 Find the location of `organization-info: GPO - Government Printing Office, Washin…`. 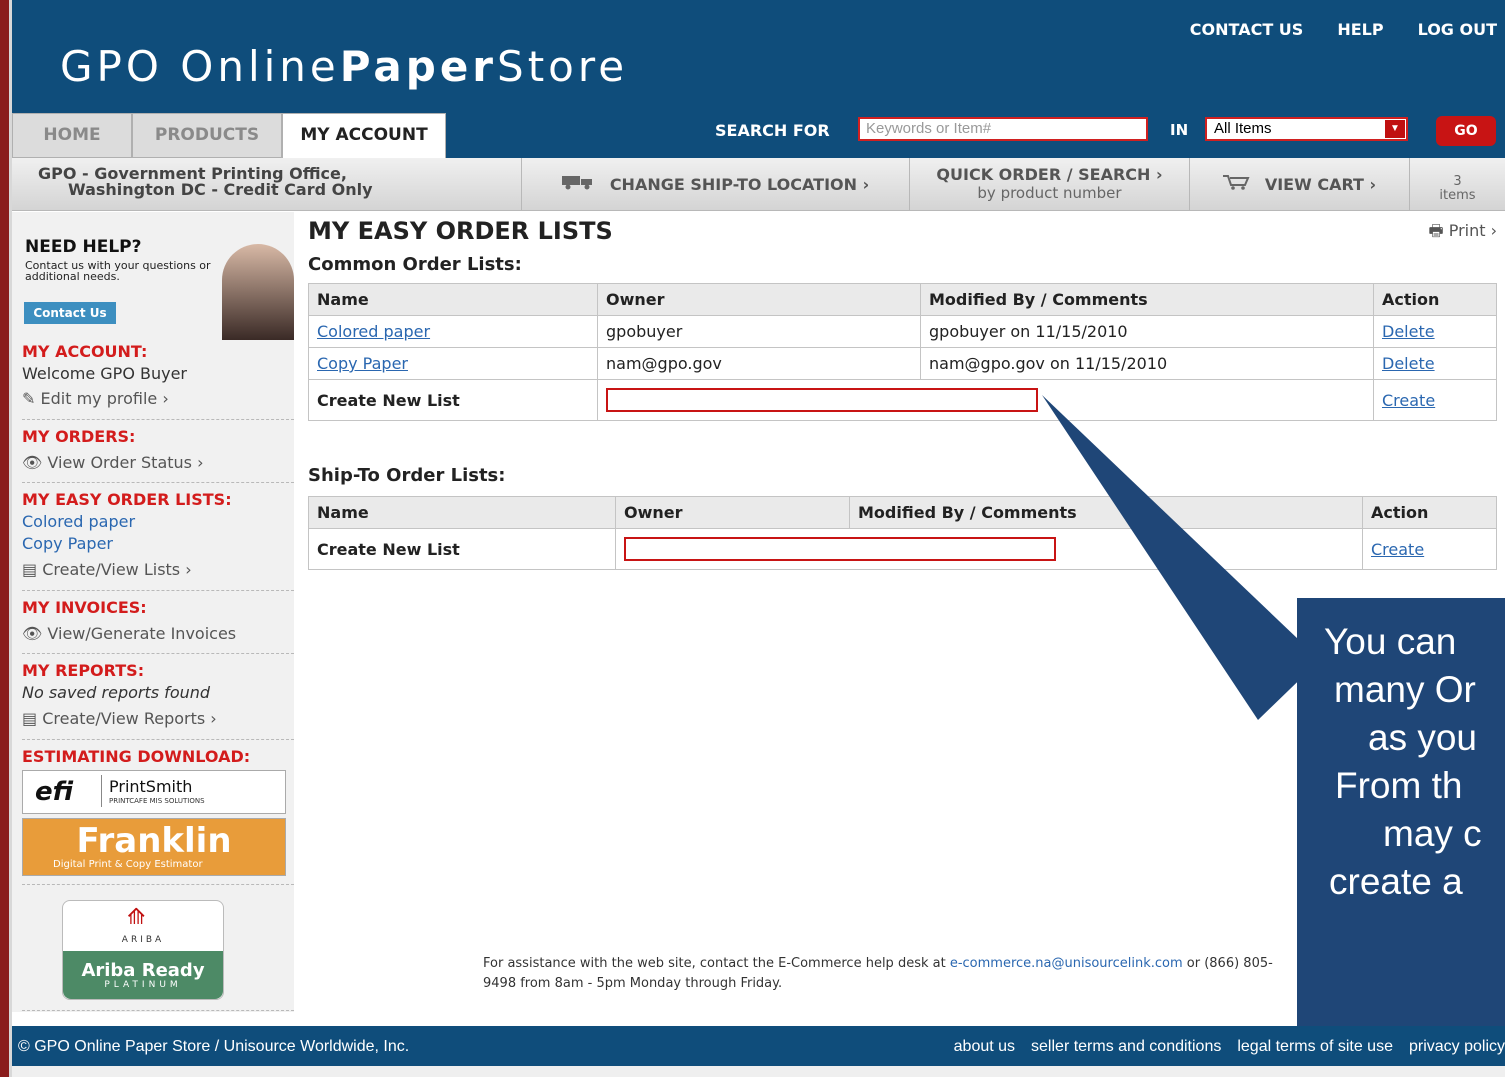

organization-info: GPO - Government Printing Office, Washin… is located at coordinates (267, 184).